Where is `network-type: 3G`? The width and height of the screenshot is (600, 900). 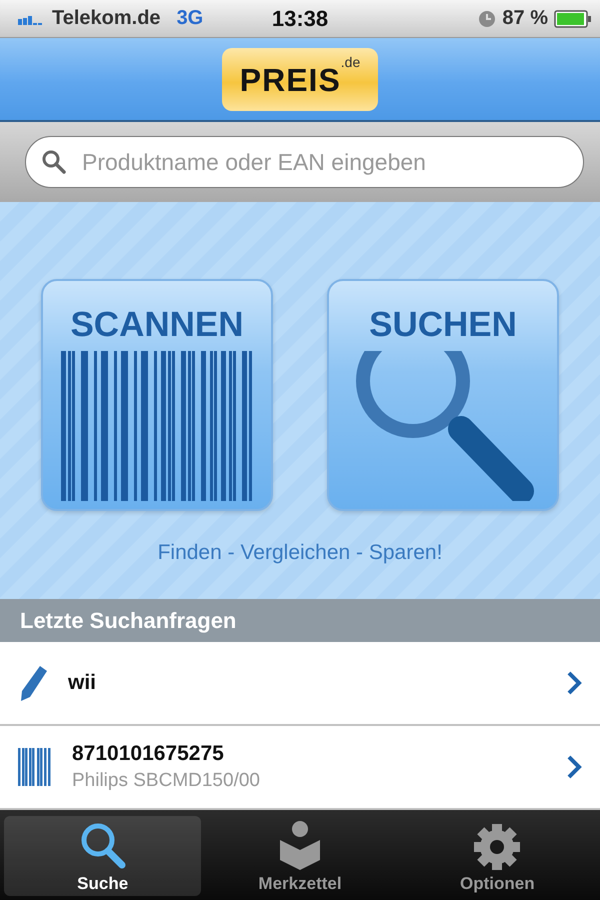 network-type: 3G is located at coordinates (190, 18).